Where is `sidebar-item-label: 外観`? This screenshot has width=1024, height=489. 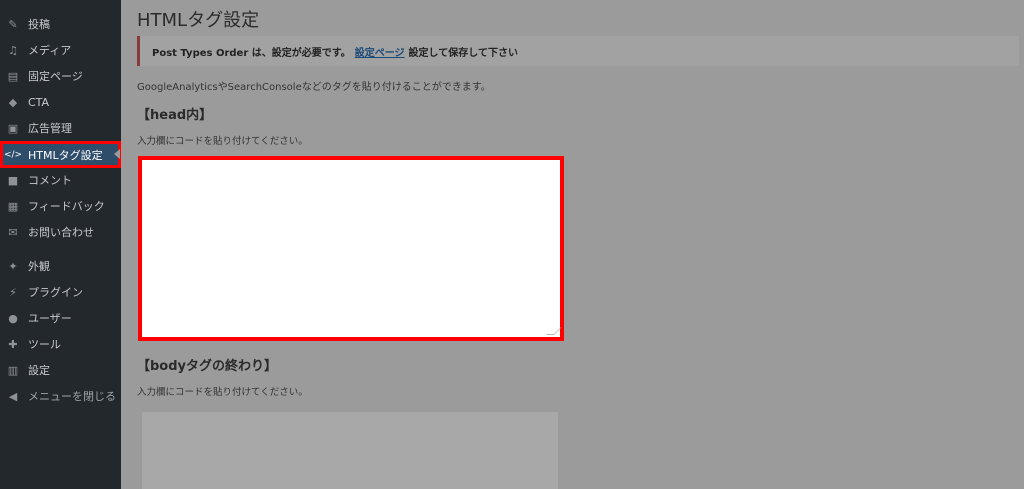
sidebar-item-label: 外観 is located at coordinates (39, 266).